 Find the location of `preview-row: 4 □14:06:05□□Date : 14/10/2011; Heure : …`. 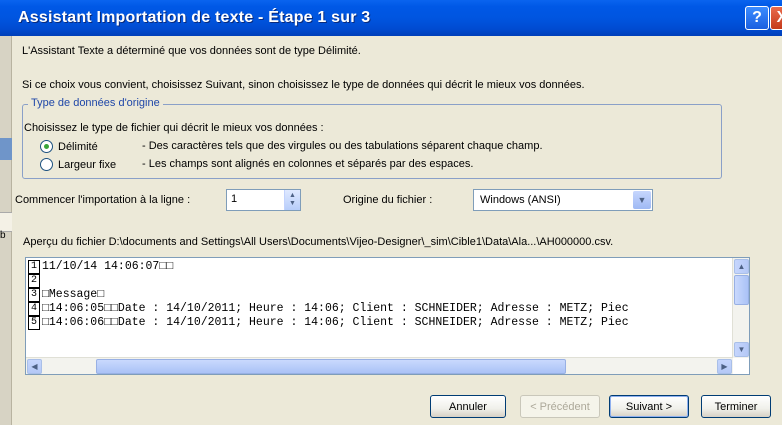

preview-row: 4 □14:06:05□□Date : 14/10/2011; Heure : … is located at coordinates (380, 309).